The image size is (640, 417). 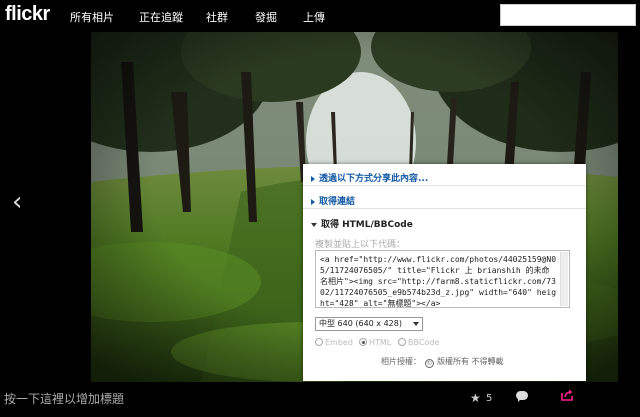 I want to click on size-select: 中型 640 (640 x 428), so click(x=369, y=324).